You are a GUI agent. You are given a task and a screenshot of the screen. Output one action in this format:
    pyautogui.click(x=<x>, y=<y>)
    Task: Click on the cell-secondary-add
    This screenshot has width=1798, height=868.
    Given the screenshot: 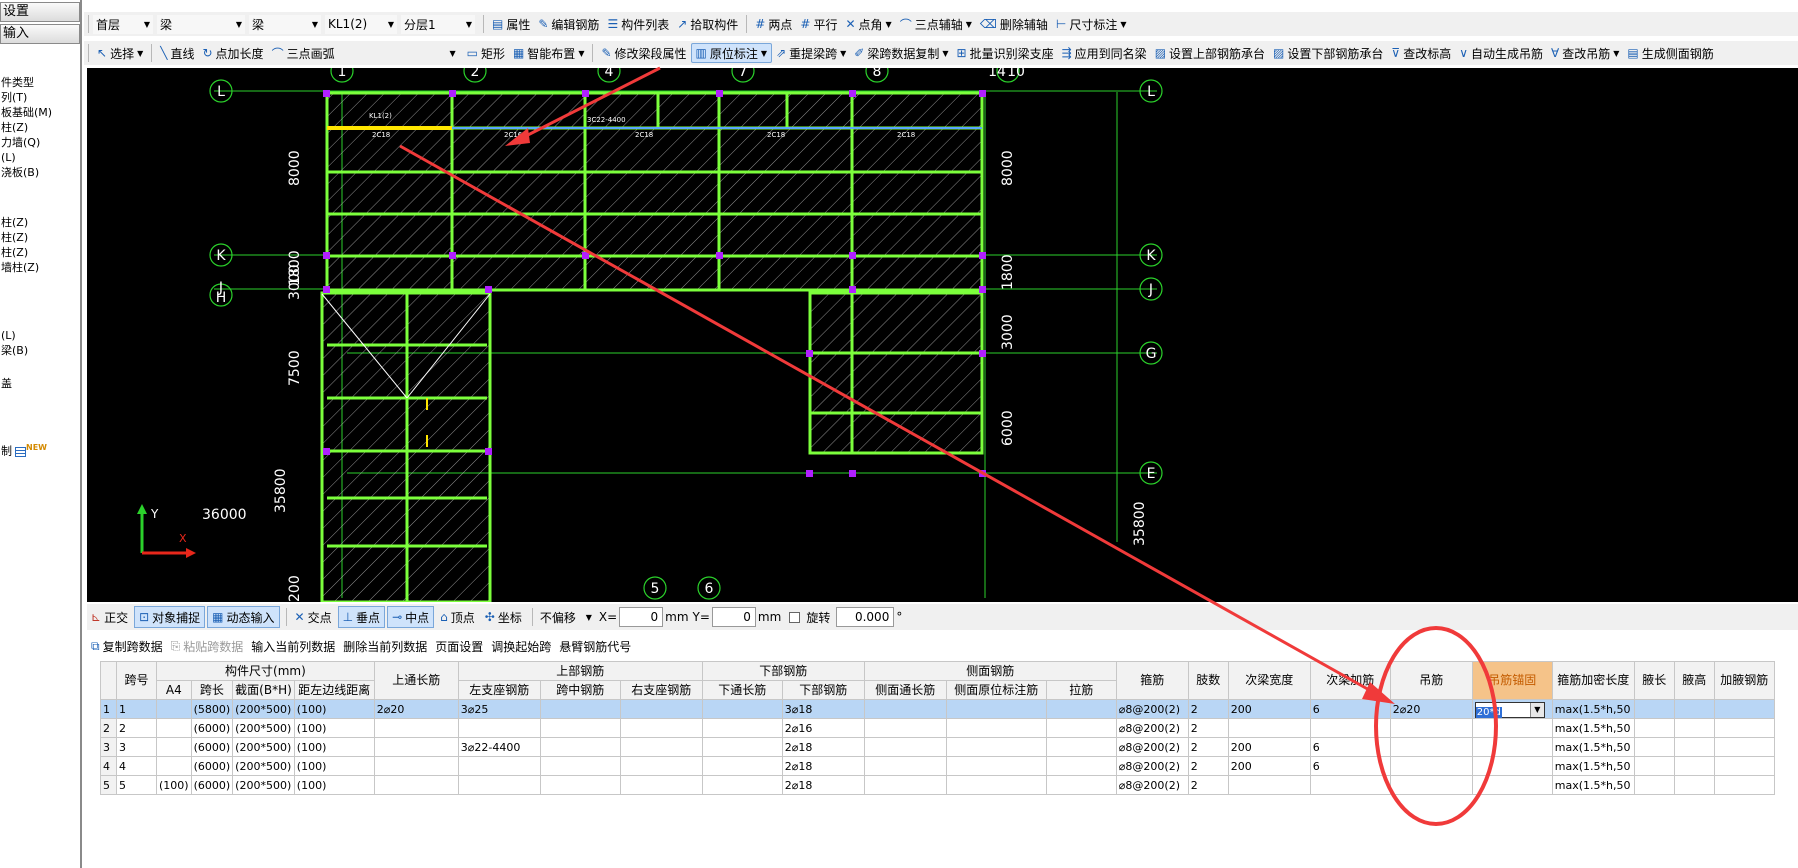 What is the action you would take?
    pyautogui.click(x=1350, y=785)
    